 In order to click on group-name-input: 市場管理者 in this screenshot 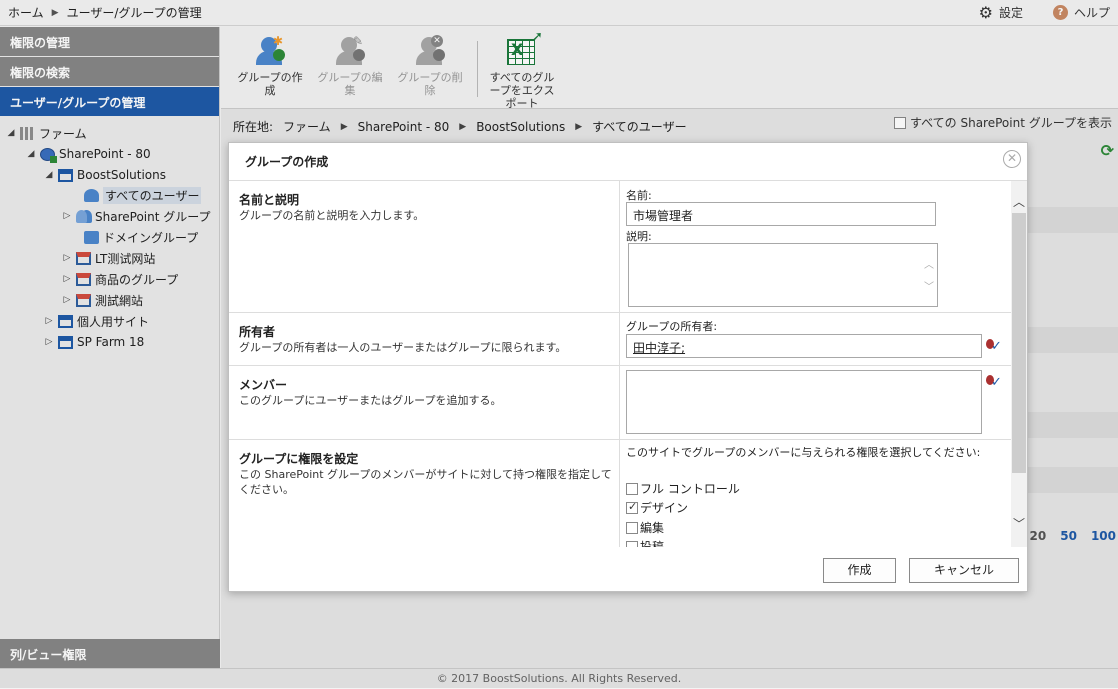, I will do `click(781, 214)`.